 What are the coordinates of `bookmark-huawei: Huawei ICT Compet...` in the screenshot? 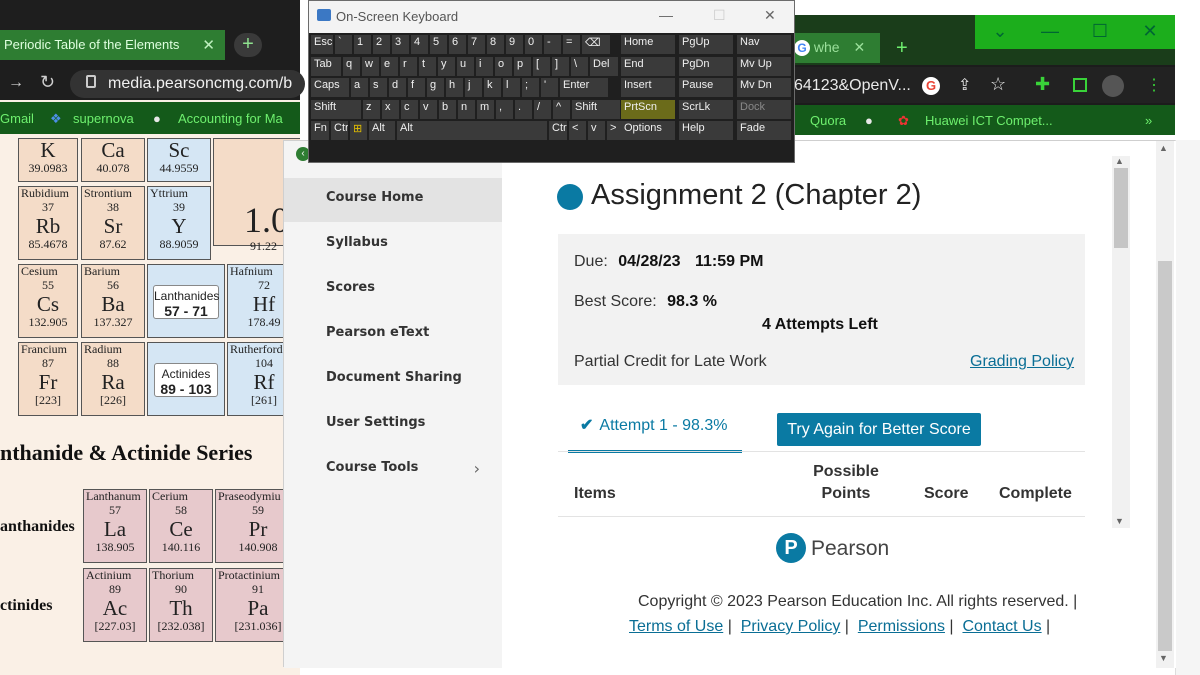 It's located at (989, 120).